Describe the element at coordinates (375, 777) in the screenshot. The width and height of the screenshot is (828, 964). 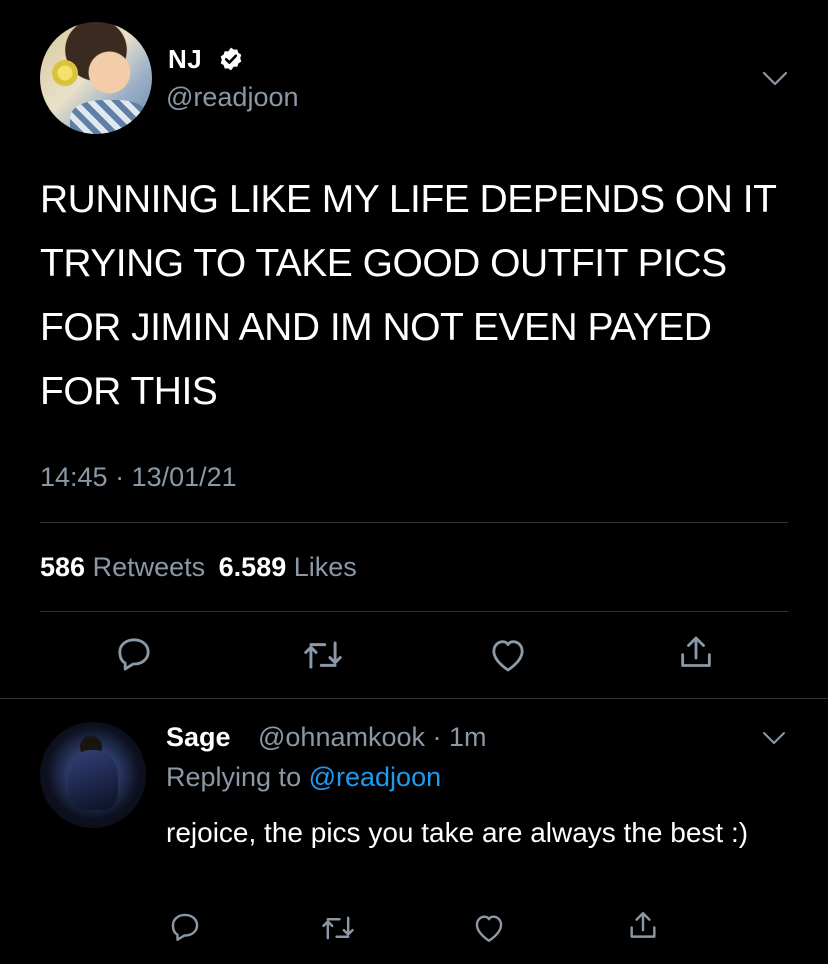
I see `replying-to-mention: @readjoon` at that location.